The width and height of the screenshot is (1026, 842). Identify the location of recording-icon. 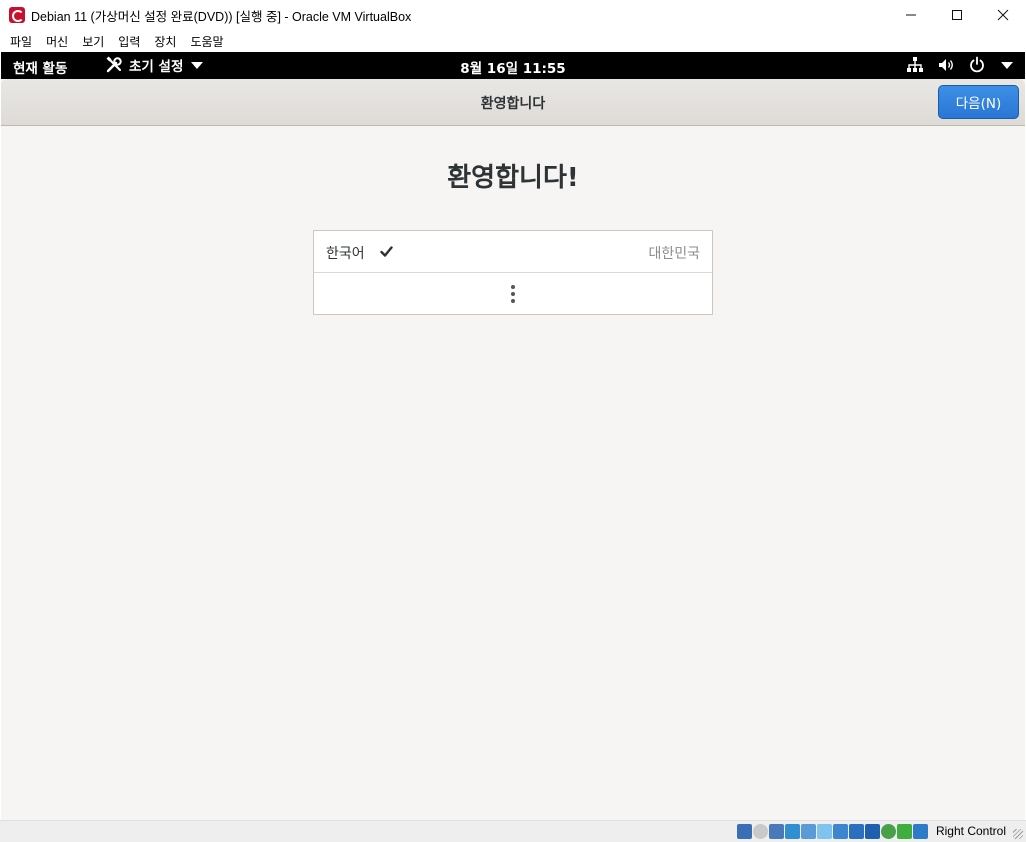
(856, 831).